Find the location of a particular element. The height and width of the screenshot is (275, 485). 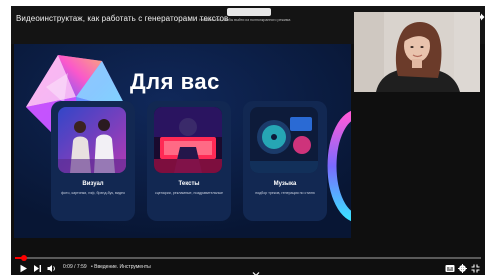

chapter-title: • Введение. Инструменты is located at coordinates (121, 267).